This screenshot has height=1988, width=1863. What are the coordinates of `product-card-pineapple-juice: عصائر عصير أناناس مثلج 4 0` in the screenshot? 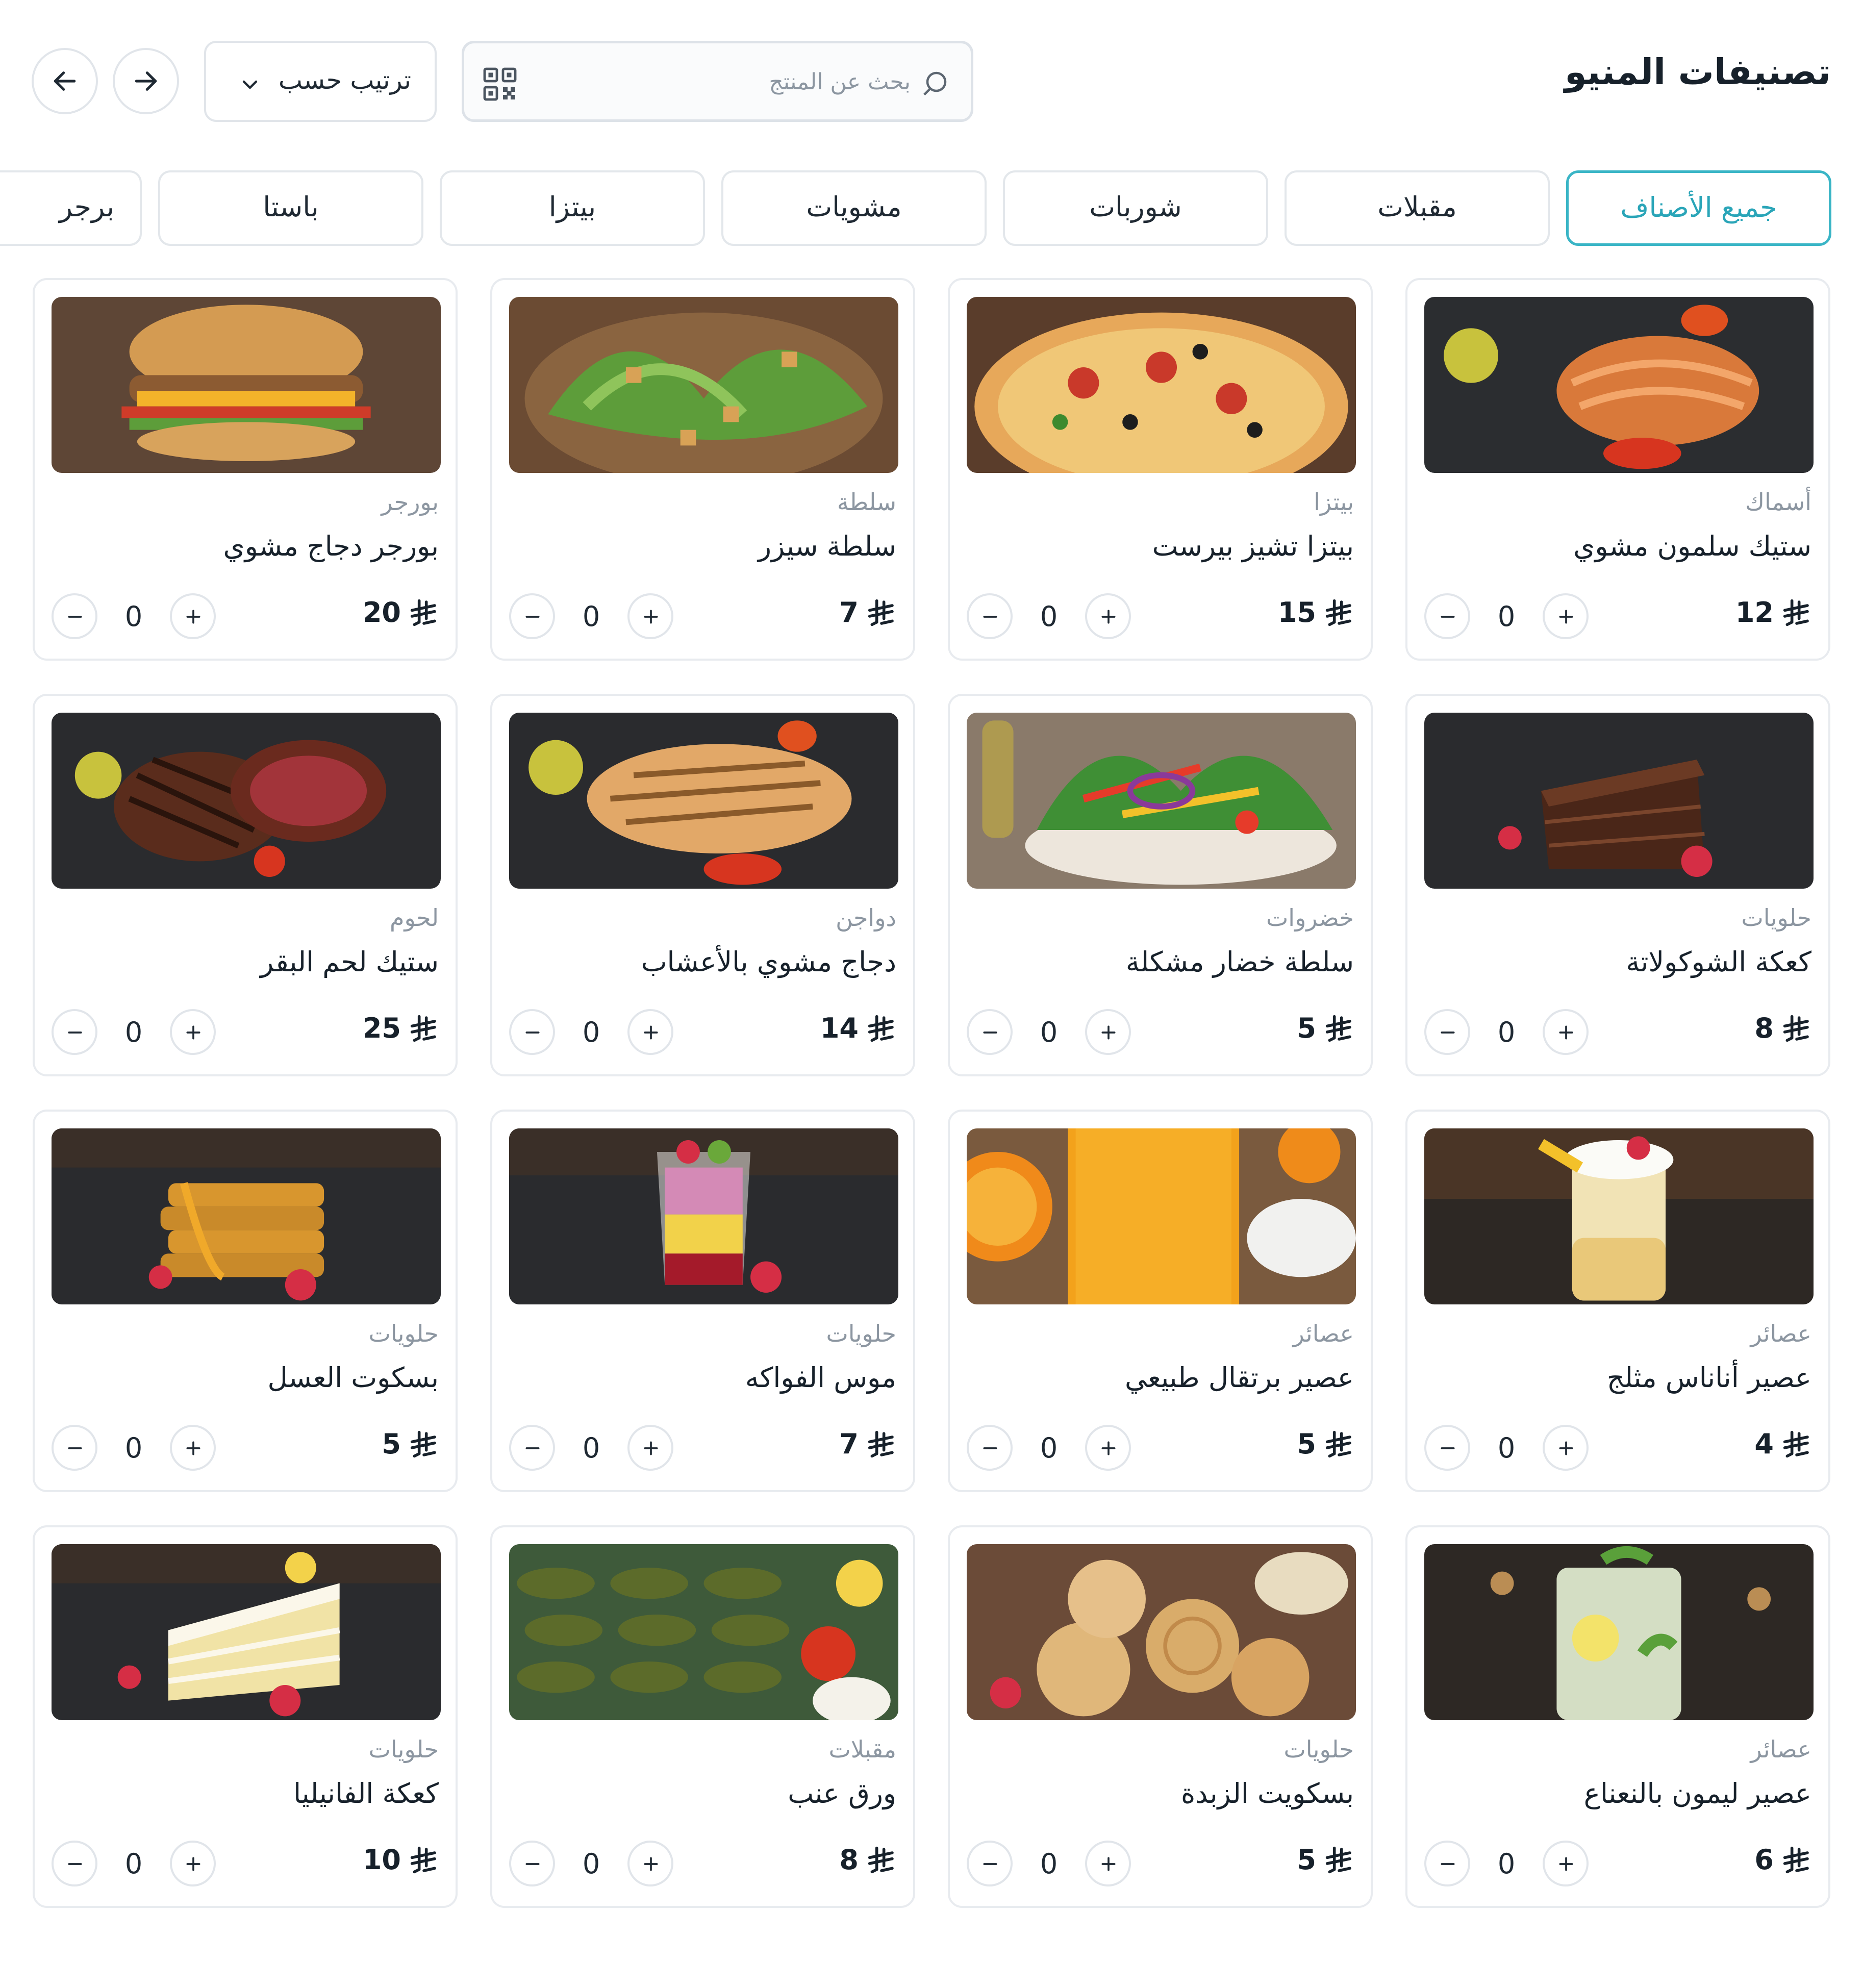 It's located at (1618, 1301).